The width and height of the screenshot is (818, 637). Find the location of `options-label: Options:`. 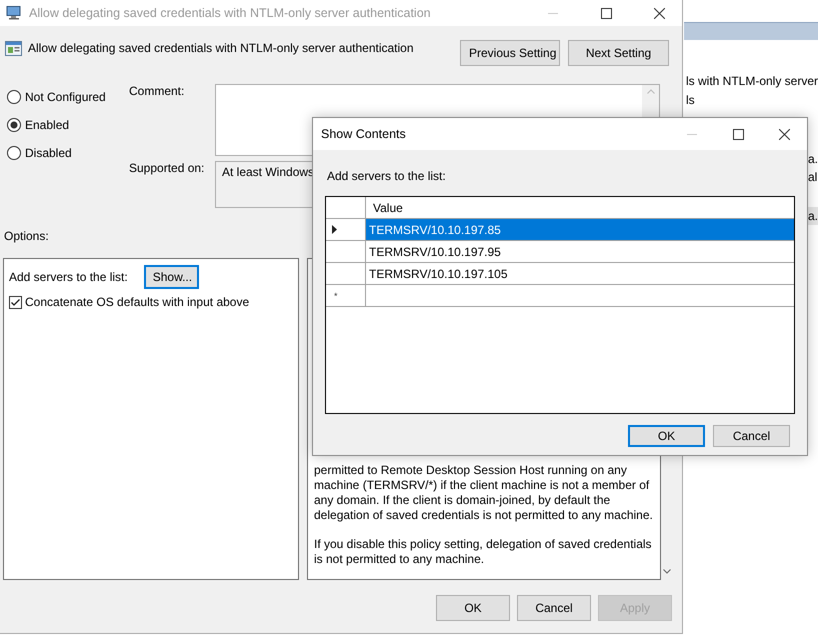

options-label: Options: is located at coordinates (26, 237).